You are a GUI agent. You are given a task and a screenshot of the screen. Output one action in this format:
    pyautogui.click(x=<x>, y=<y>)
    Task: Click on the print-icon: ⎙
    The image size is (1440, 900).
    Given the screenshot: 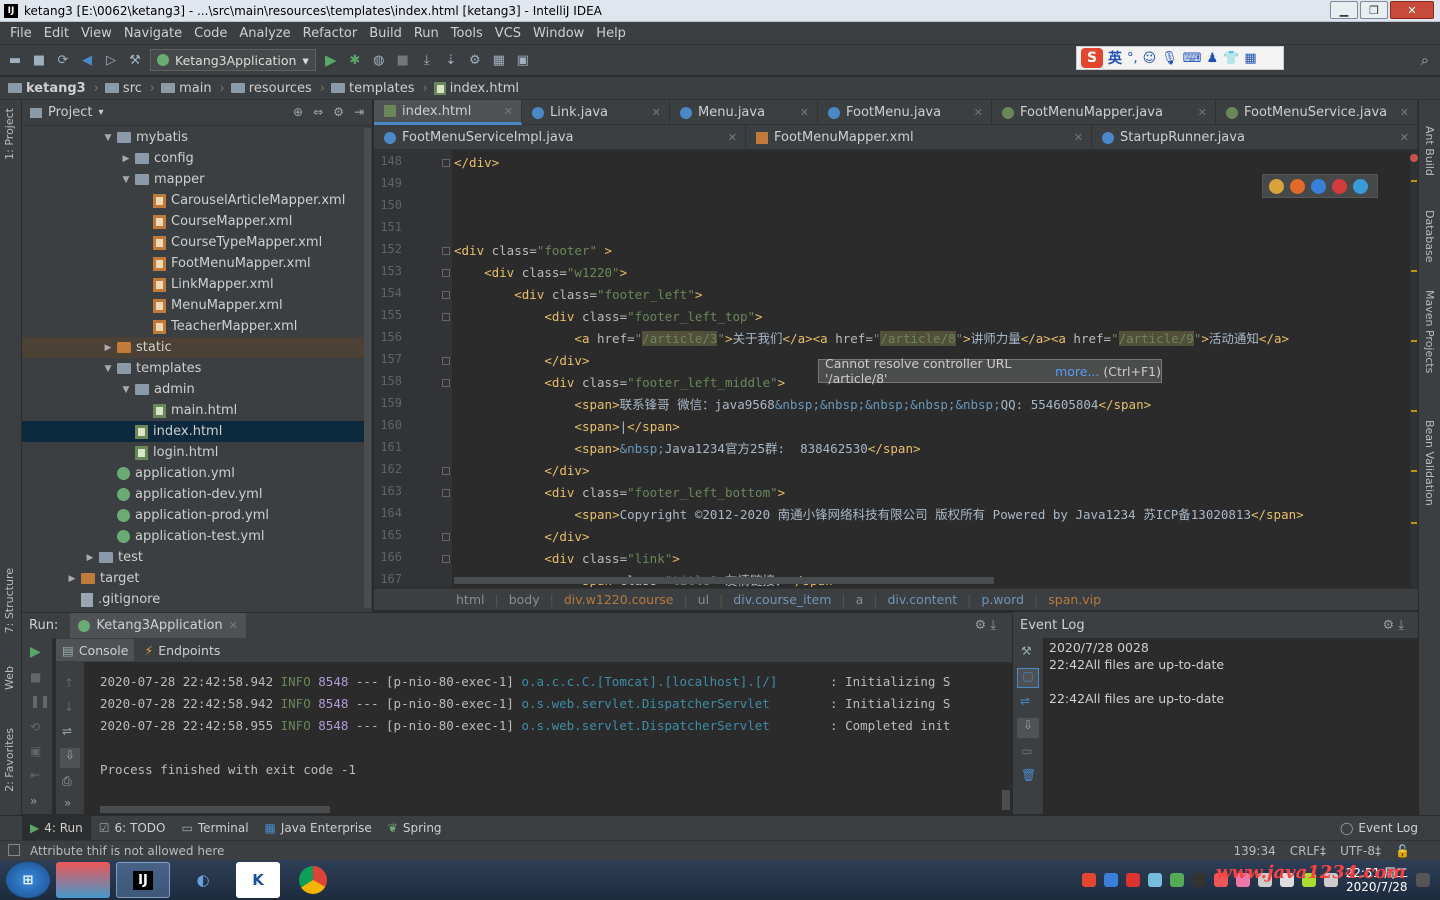 What is the action you would take?
    pyautogui.click(x=67, y=781)
    